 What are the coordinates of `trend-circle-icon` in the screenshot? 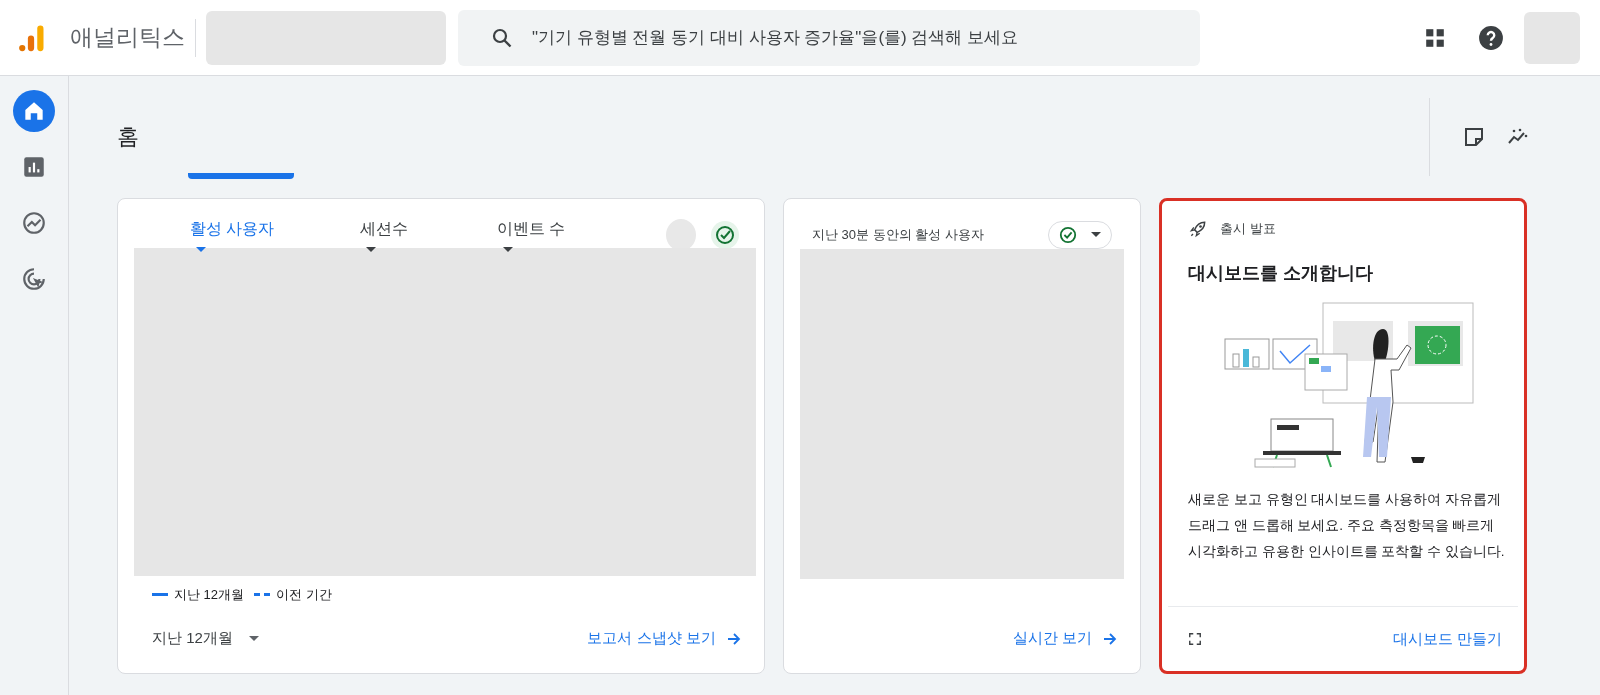 It's located at (34, 223).